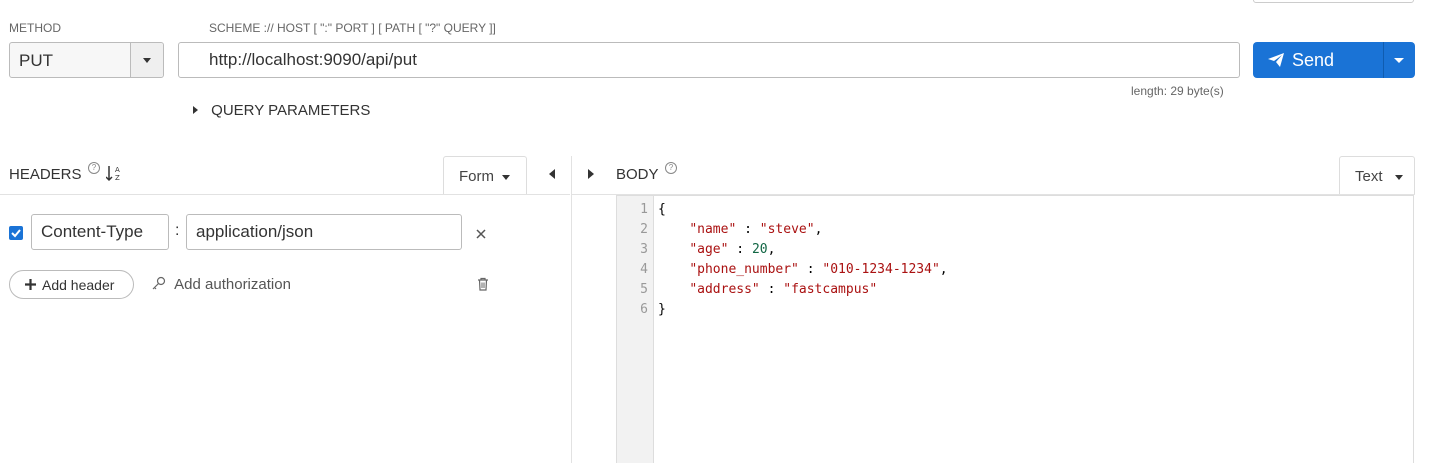  What do you see at coordinates (724, 289) in the screenshot?
I see `json-key: "address"` at bounding box center [724, 289].